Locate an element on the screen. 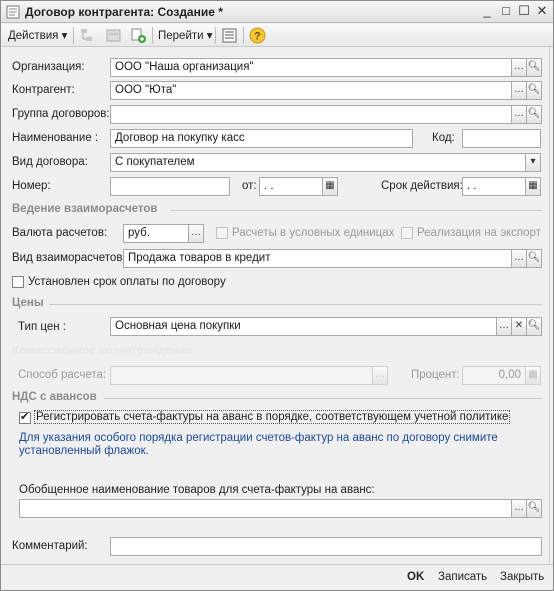  list-icon is located at coordinates (229, 35).